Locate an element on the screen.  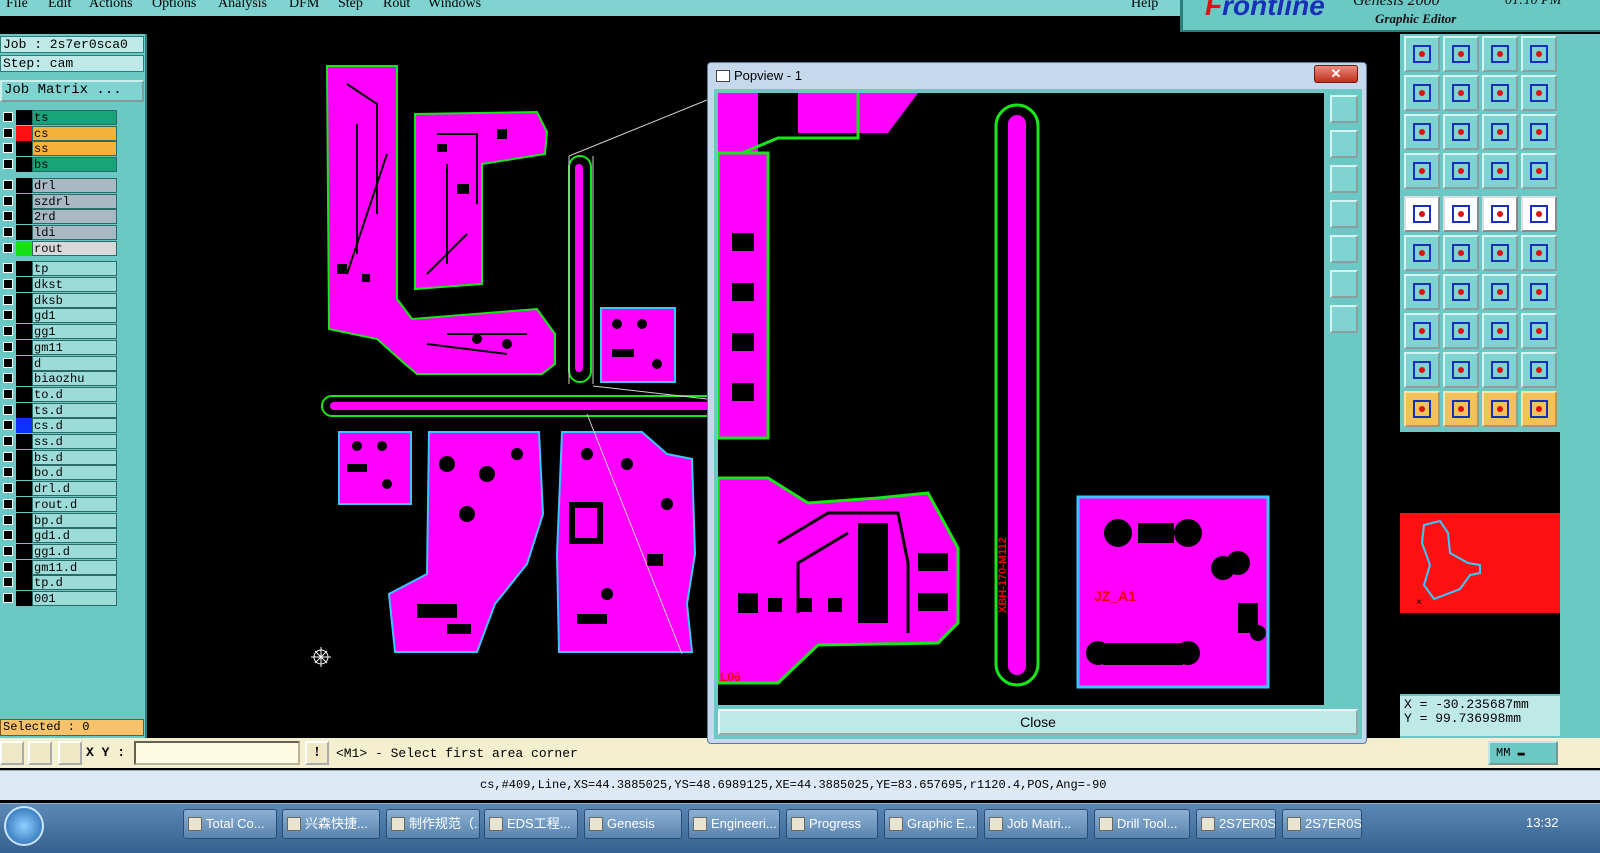
layer-row: dksb is located at coordinates (59, 300).